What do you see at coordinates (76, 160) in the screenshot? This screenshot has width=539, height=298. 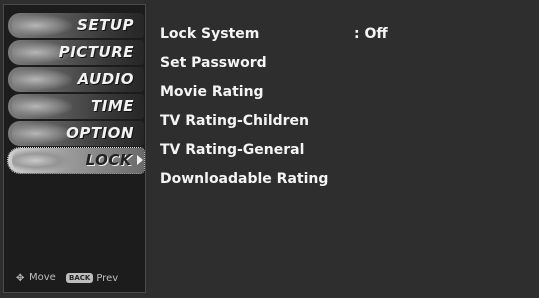 I see `menu-item-lock: LOCK` at bounding box center [76, 160].